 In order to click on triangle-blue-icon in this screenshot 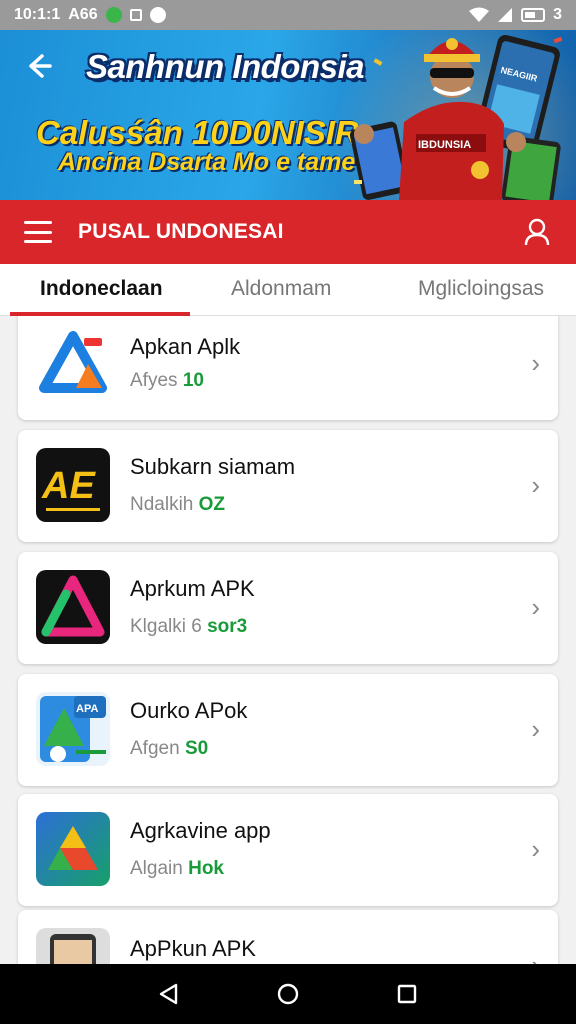, I will do `click(73, 365)`.